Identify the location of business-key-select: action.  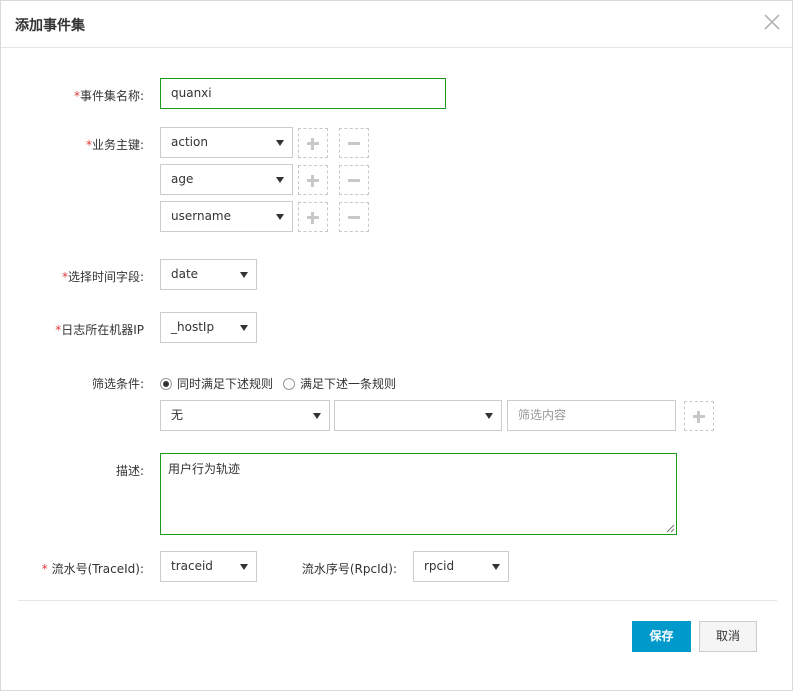
(226, 142).